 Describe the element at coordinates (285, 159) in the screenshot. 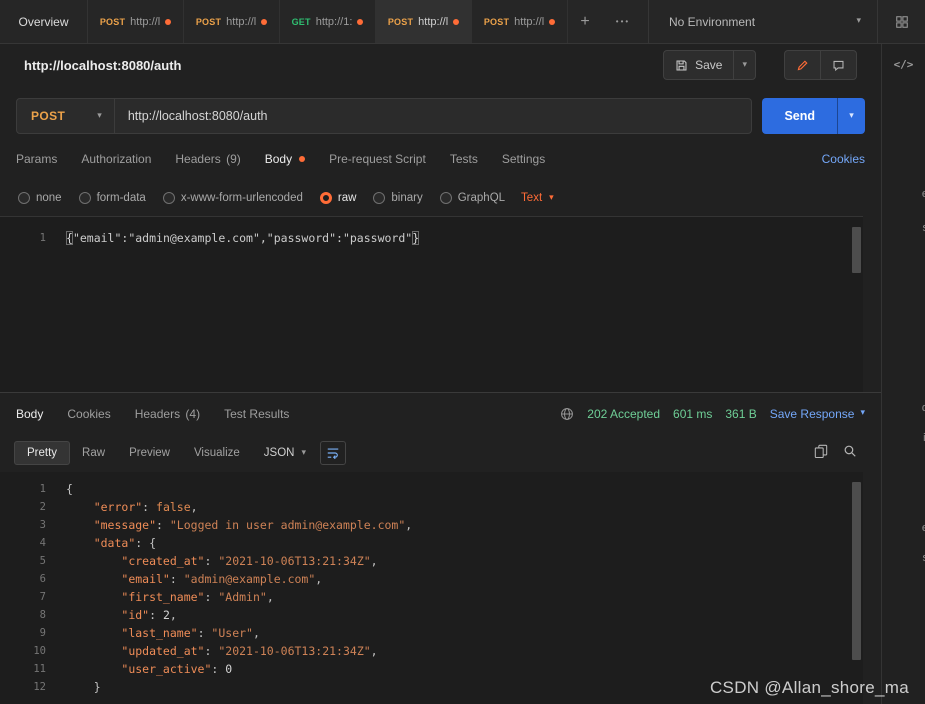

I see `tab-body: Body` at that location.